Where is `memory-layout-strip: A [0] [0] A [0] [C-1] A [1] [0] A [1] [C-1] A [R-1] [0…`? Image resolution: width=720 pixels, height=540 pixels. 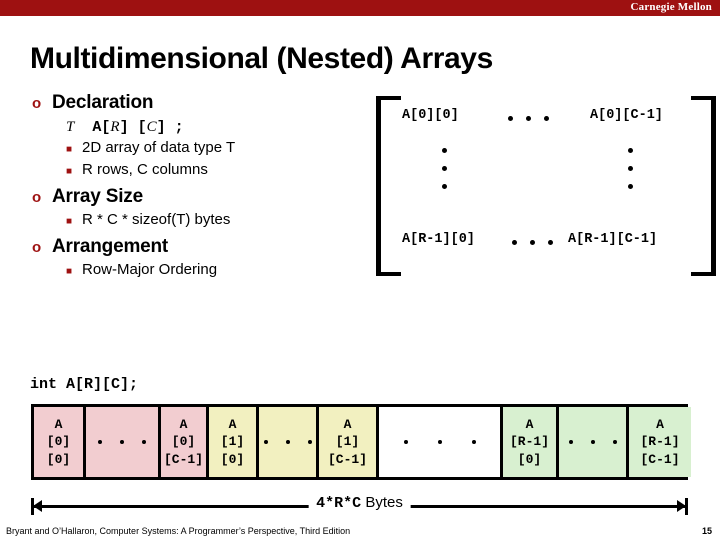 memory-layout-strip: A [0] [0] A [0] [C-1] A [1] [0] A [1] [C-1] A [R-1] [0… is located at coordinates (361, 442).